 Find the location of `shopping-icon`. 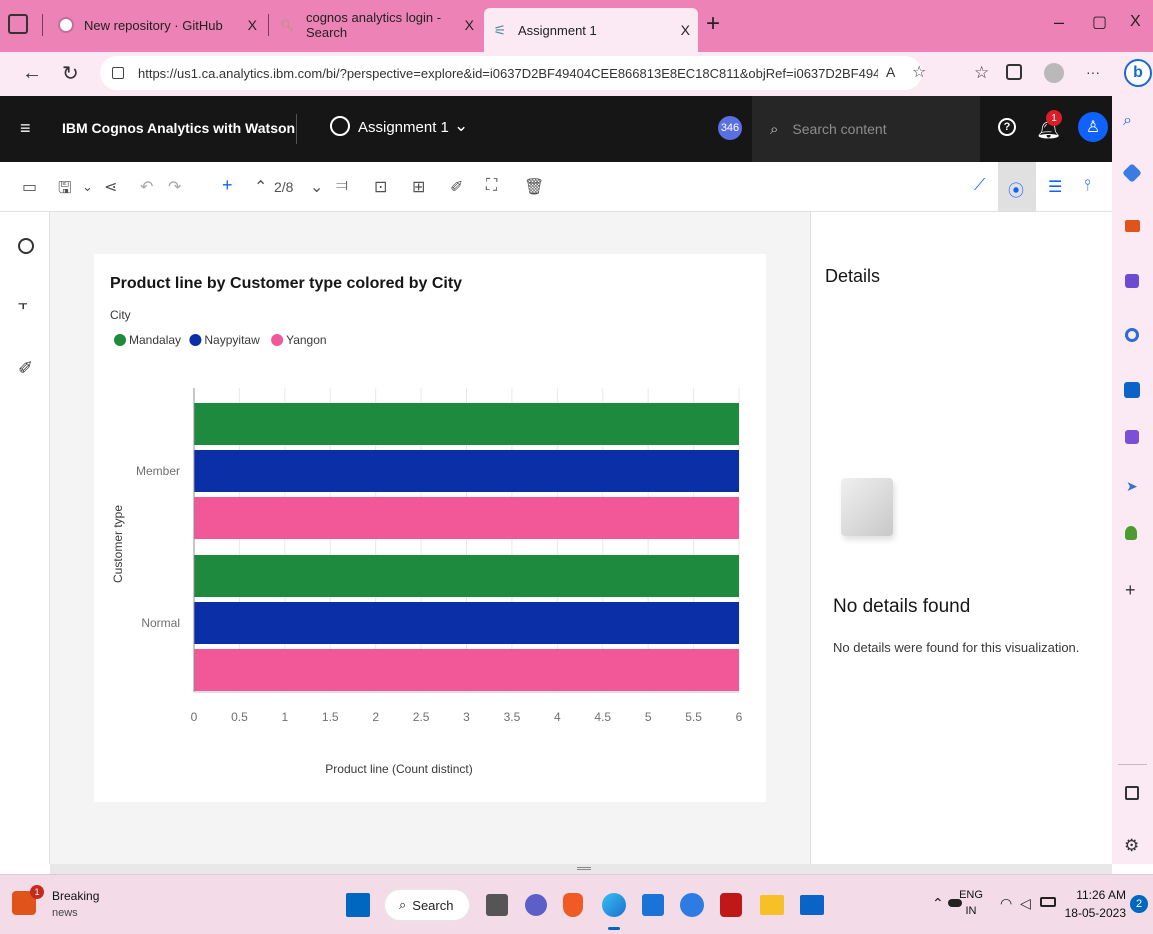

shopping-icon is located at coordinates (1132, 173).